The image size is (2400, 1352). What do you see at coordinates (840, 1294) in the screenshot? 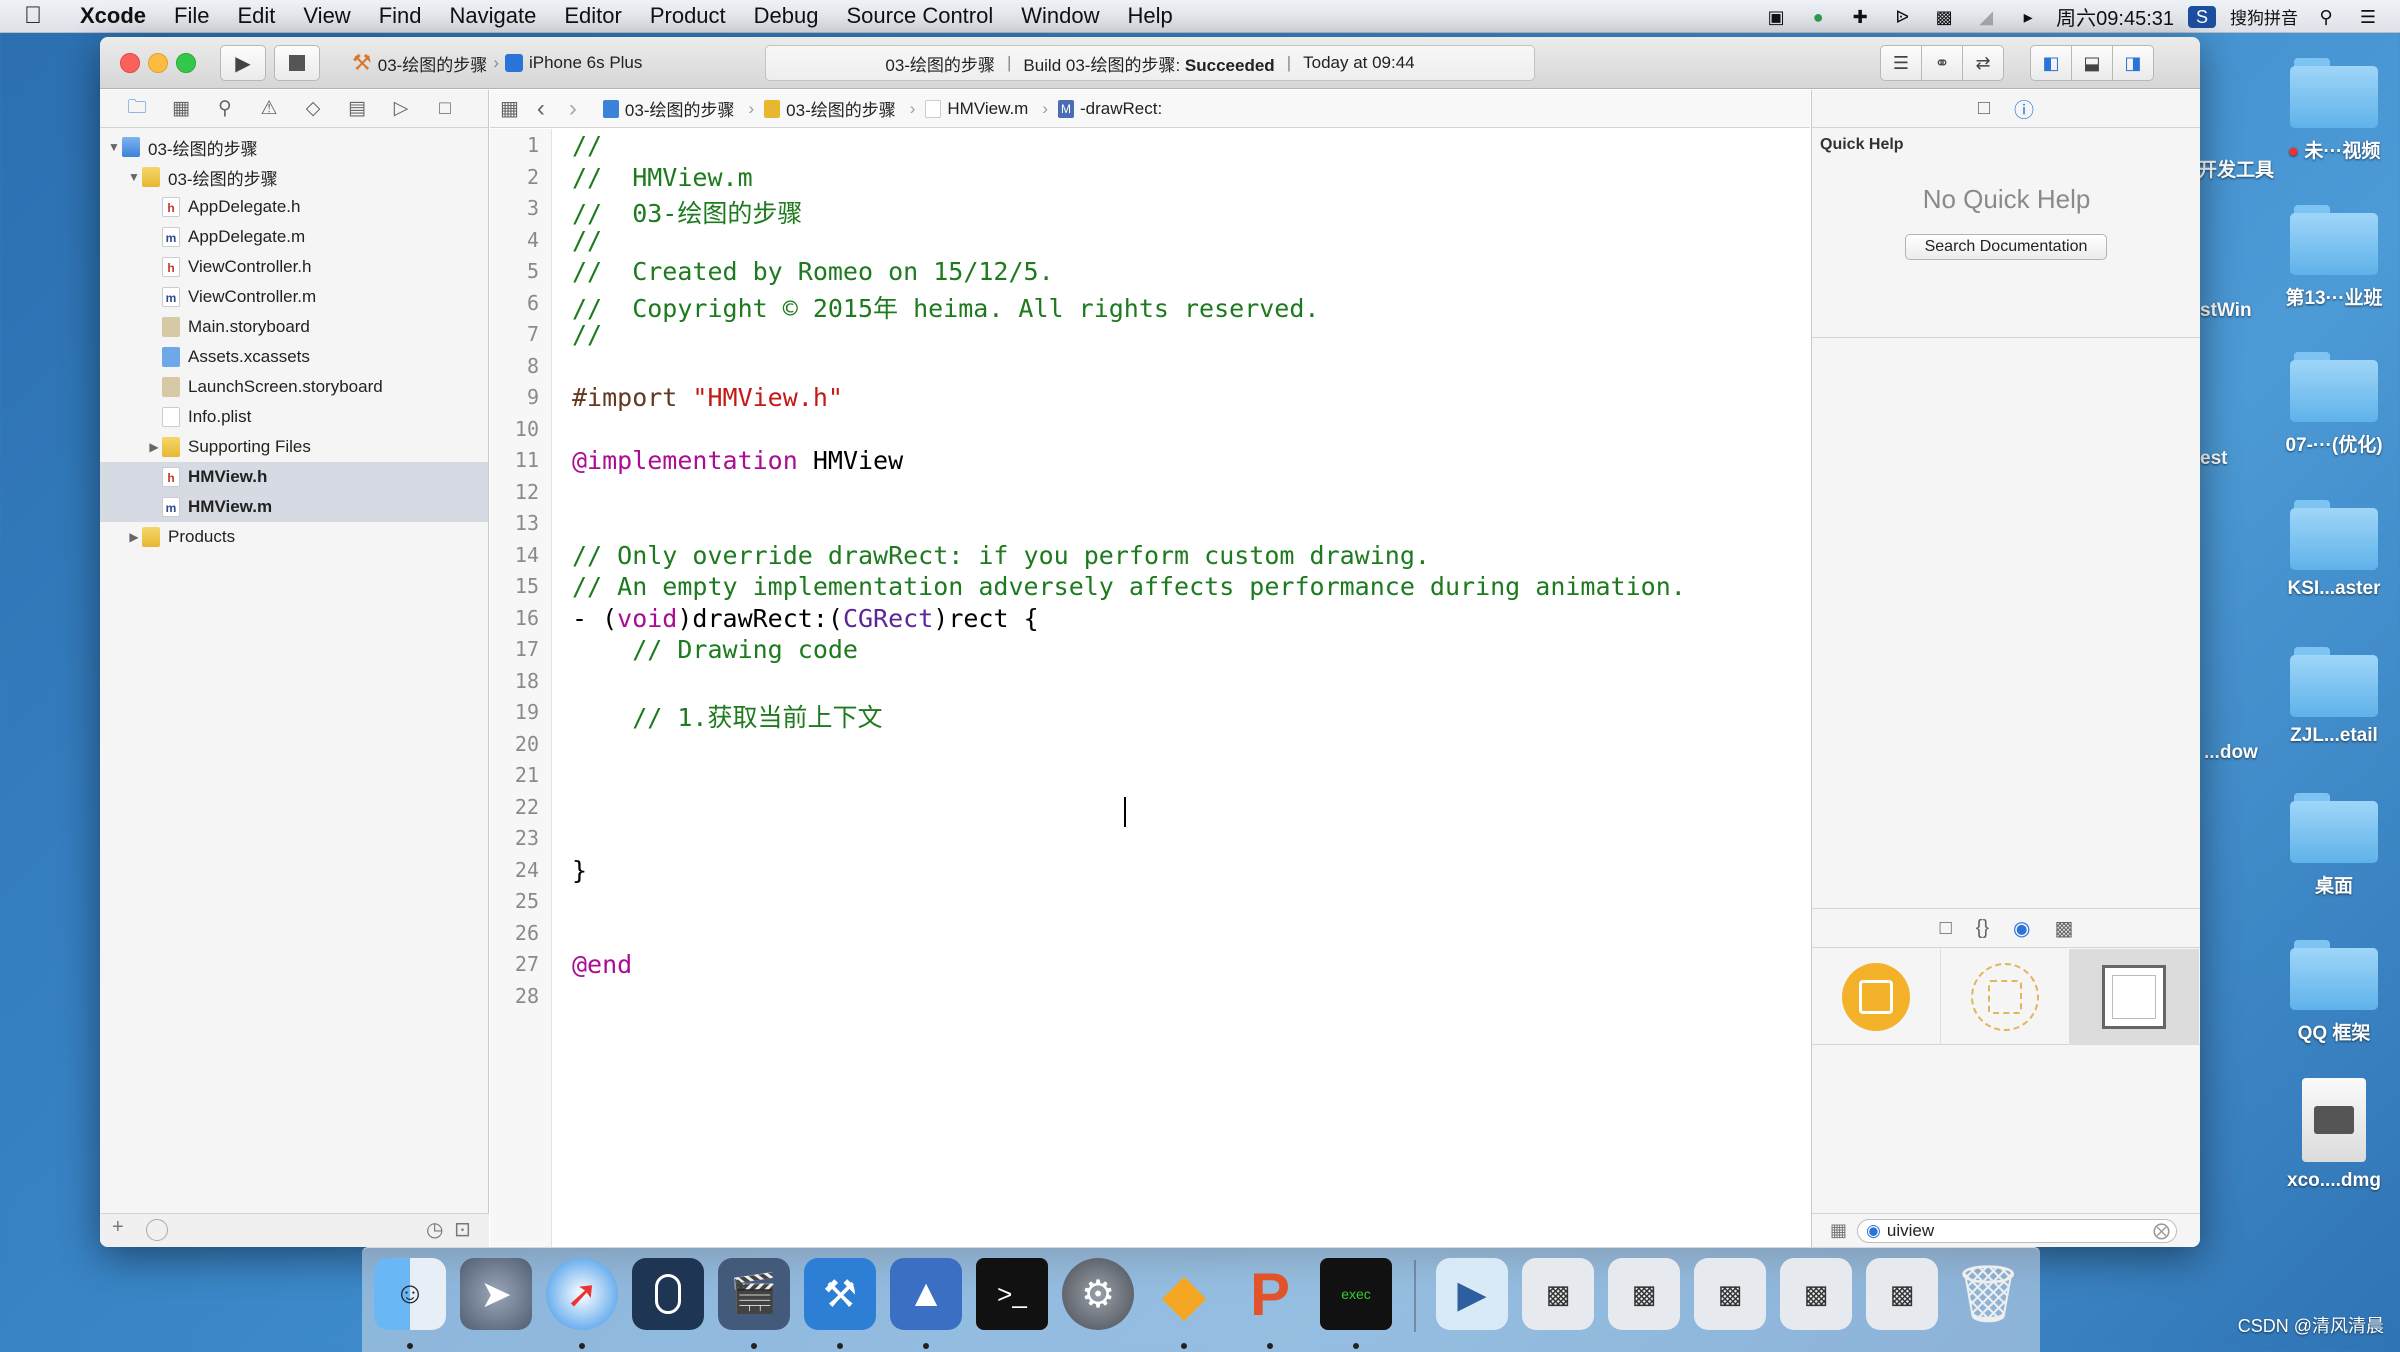
I see `xcode-icon: ⚒` at bounding box center [840, 1294].